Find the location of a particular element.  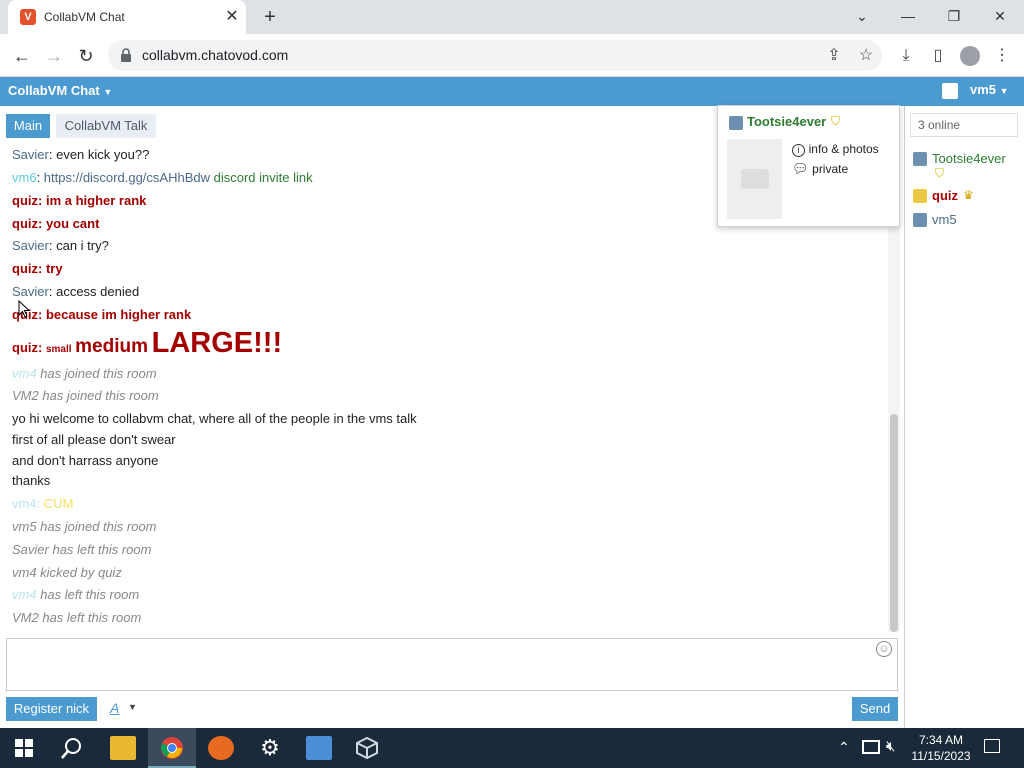

side-panel-icon: ▯ is located at coordinates (938, 56).